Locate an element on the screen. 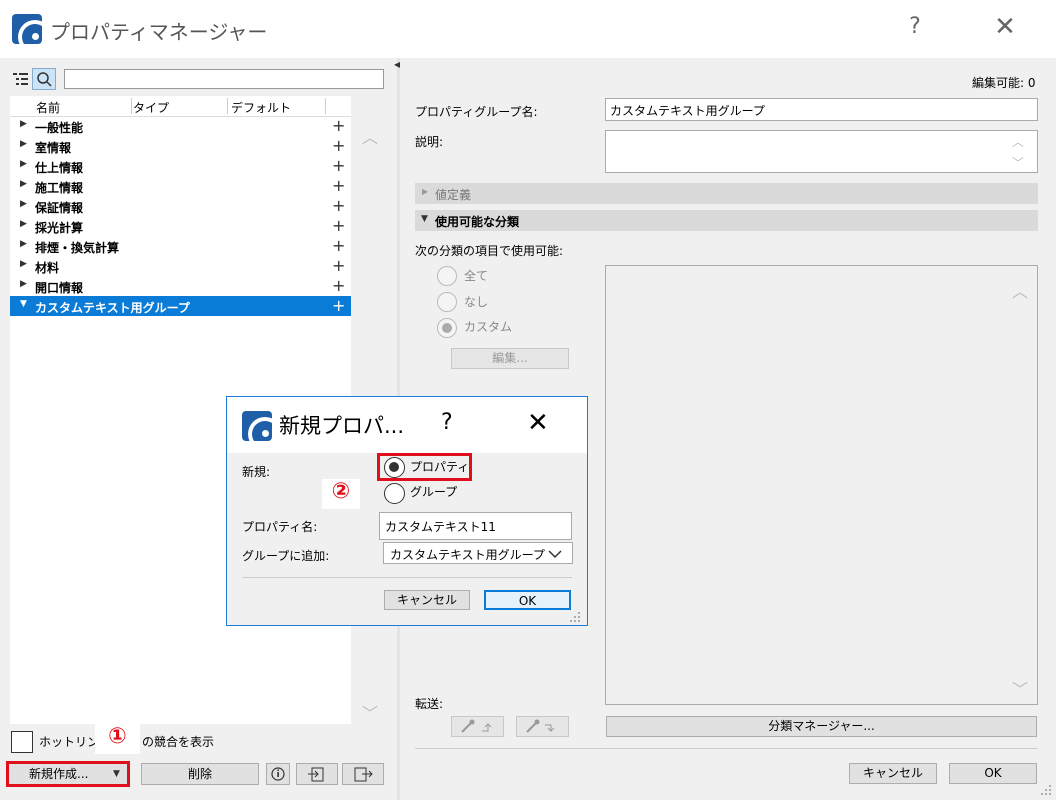 The image size is (1056, 800). transfer-up-button is located at coordinates (477, 726).